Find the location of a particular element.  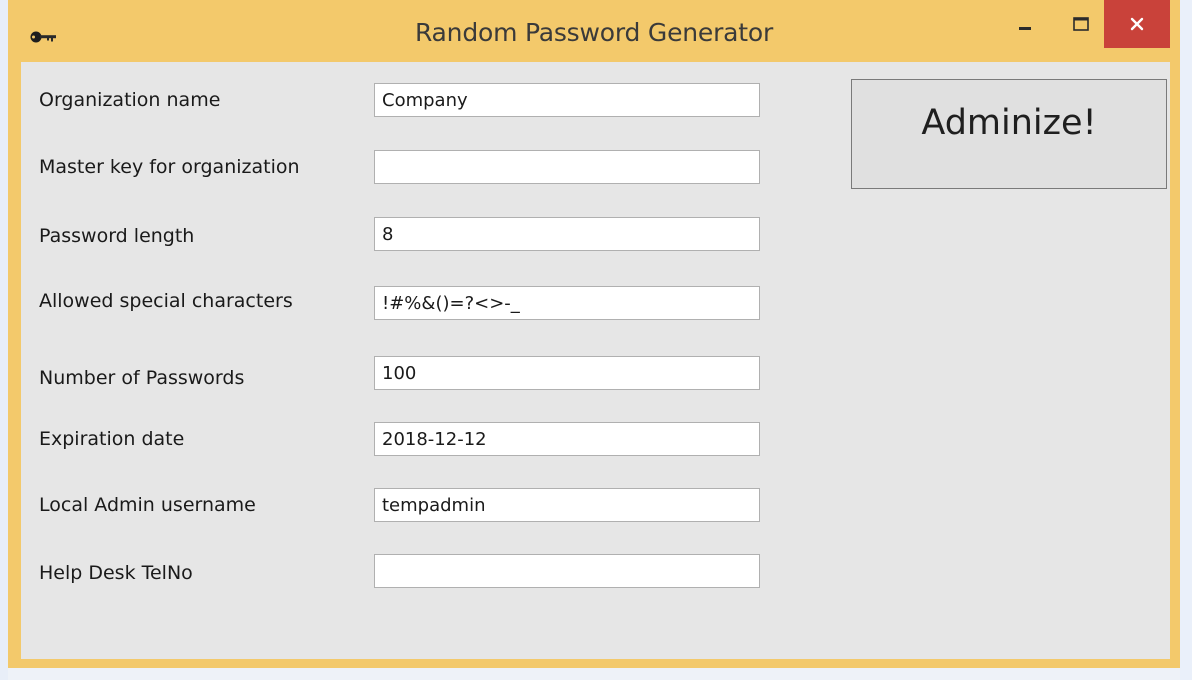

special-characters-label: Allowed special characters is located at coordinates (166, 301).